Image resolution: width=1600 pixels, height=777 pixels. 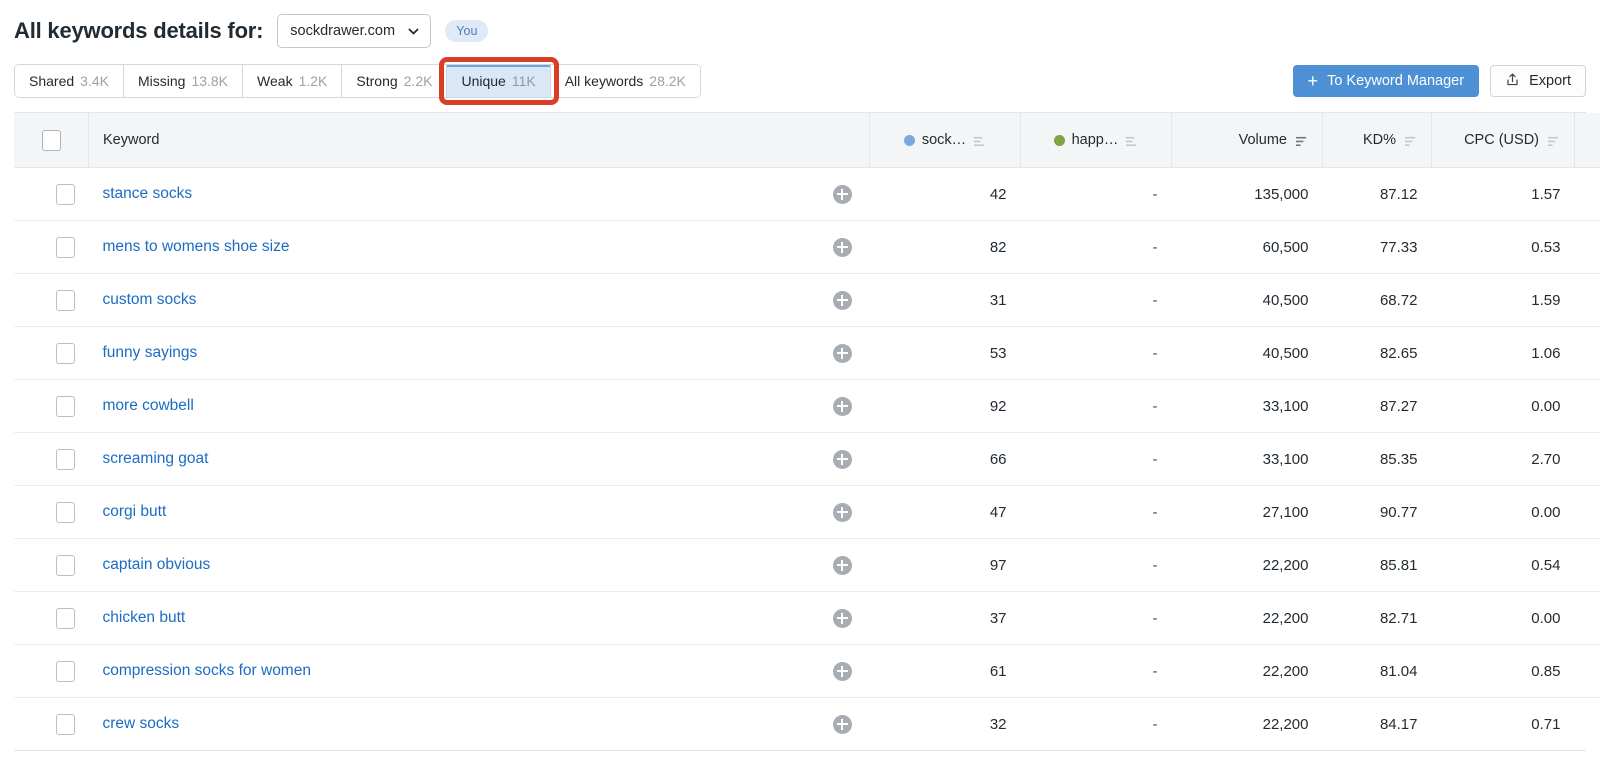 I want to click on volume-cell: 60,500, so click(x=1247, y=247).